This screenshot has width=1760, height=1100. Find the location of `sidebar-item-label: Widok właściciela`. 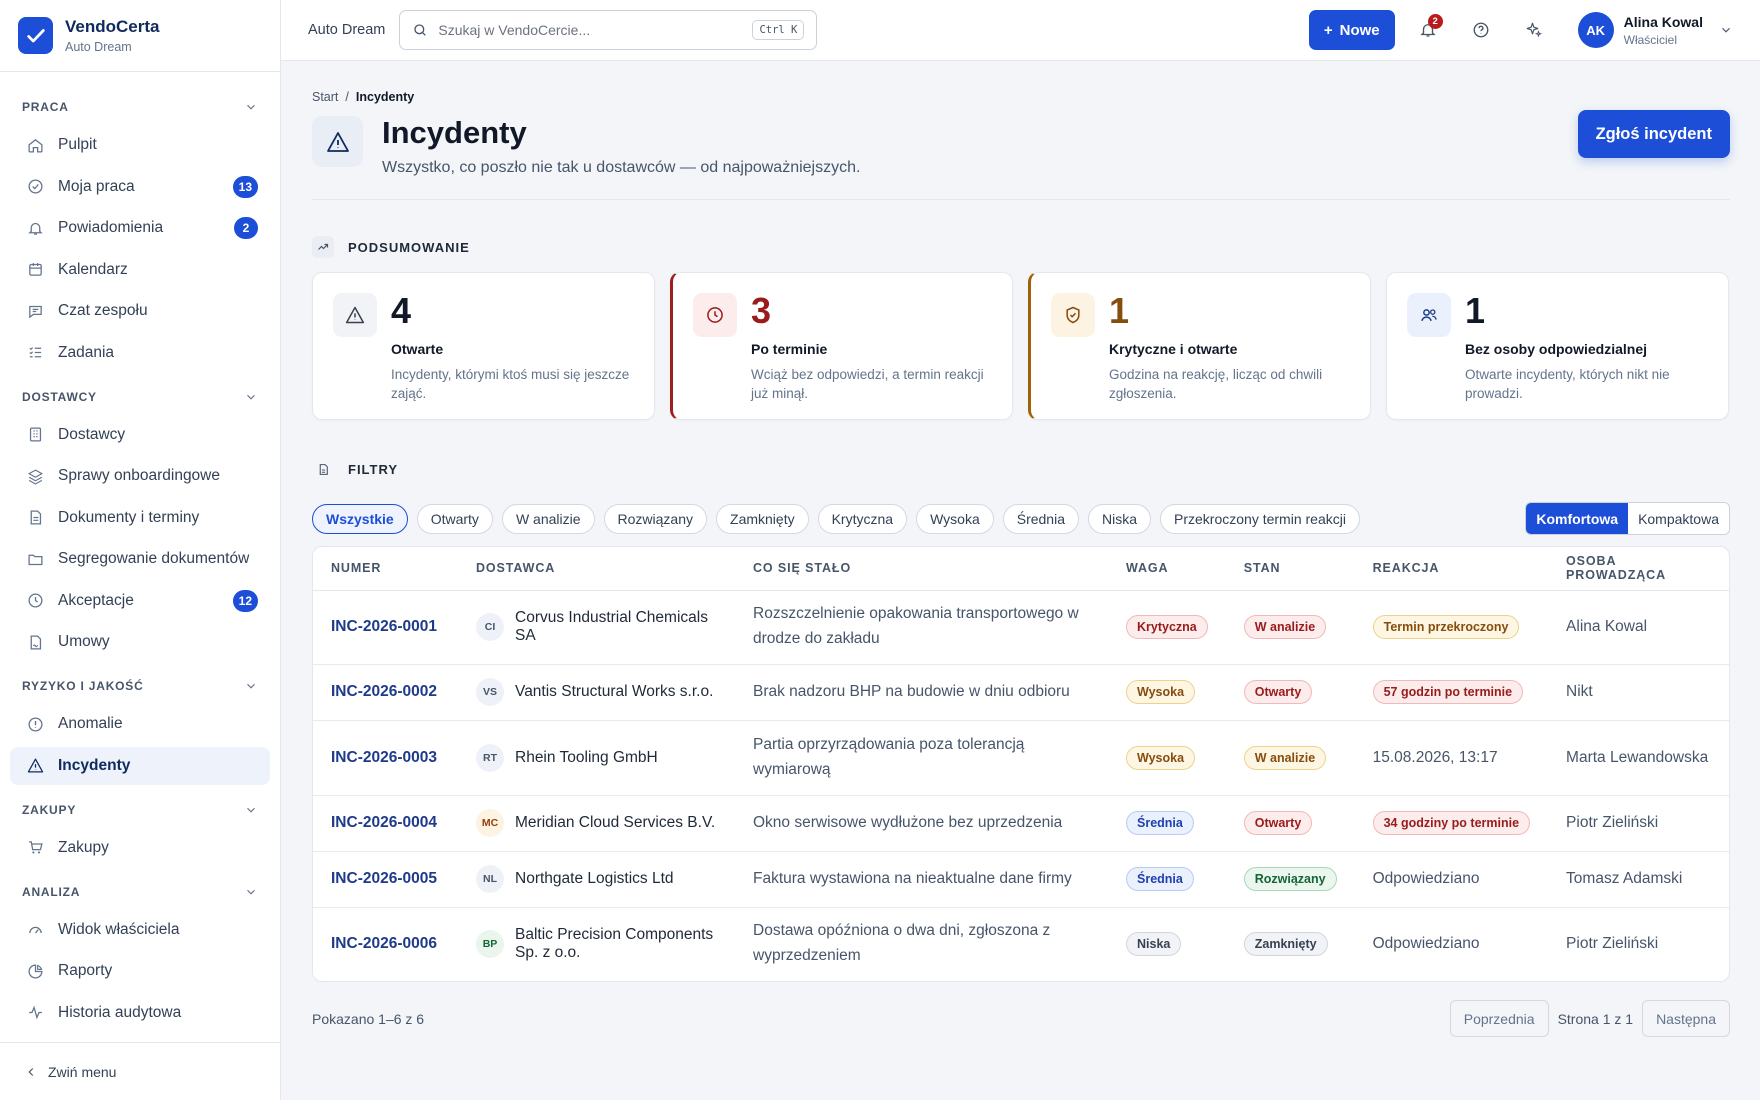

sidebar-item-label: Widok właściciela is located at coordinates (119, 929).